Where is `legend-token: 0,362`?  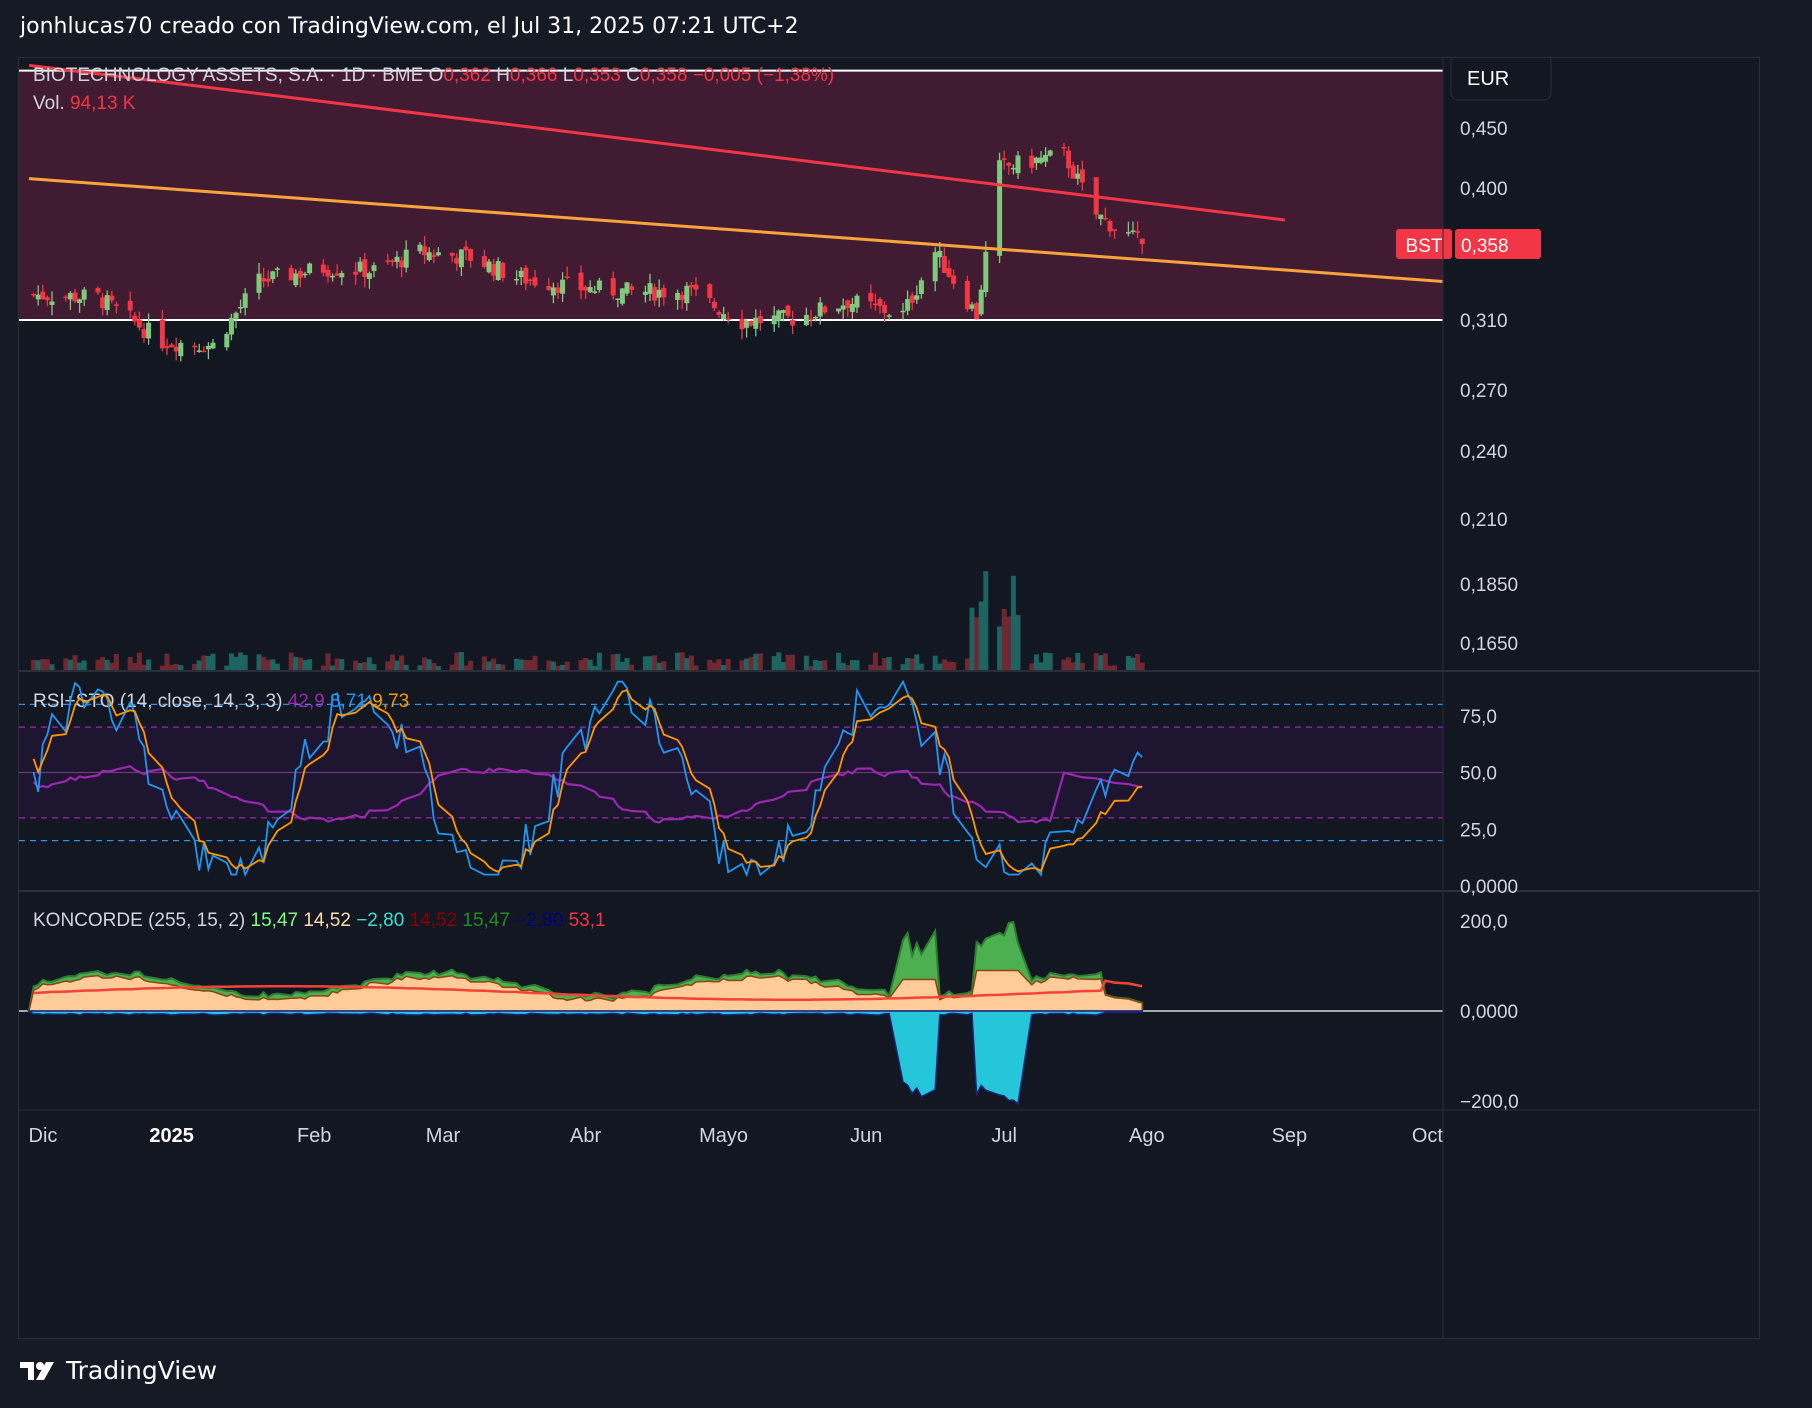 legend-token: 0,362 is located at coordinates (469, 75).